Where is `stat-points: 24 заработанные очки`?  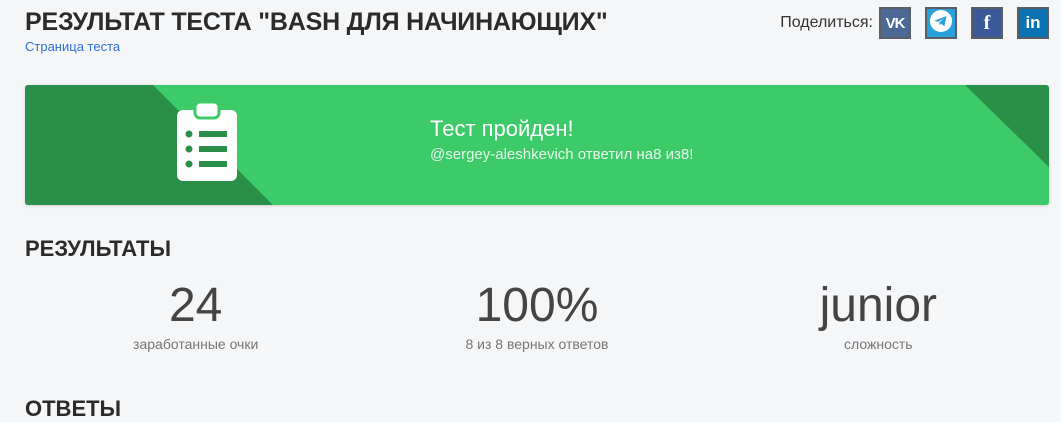
stat-points: 24 заработанные очки is located at coordinates (195, 316).